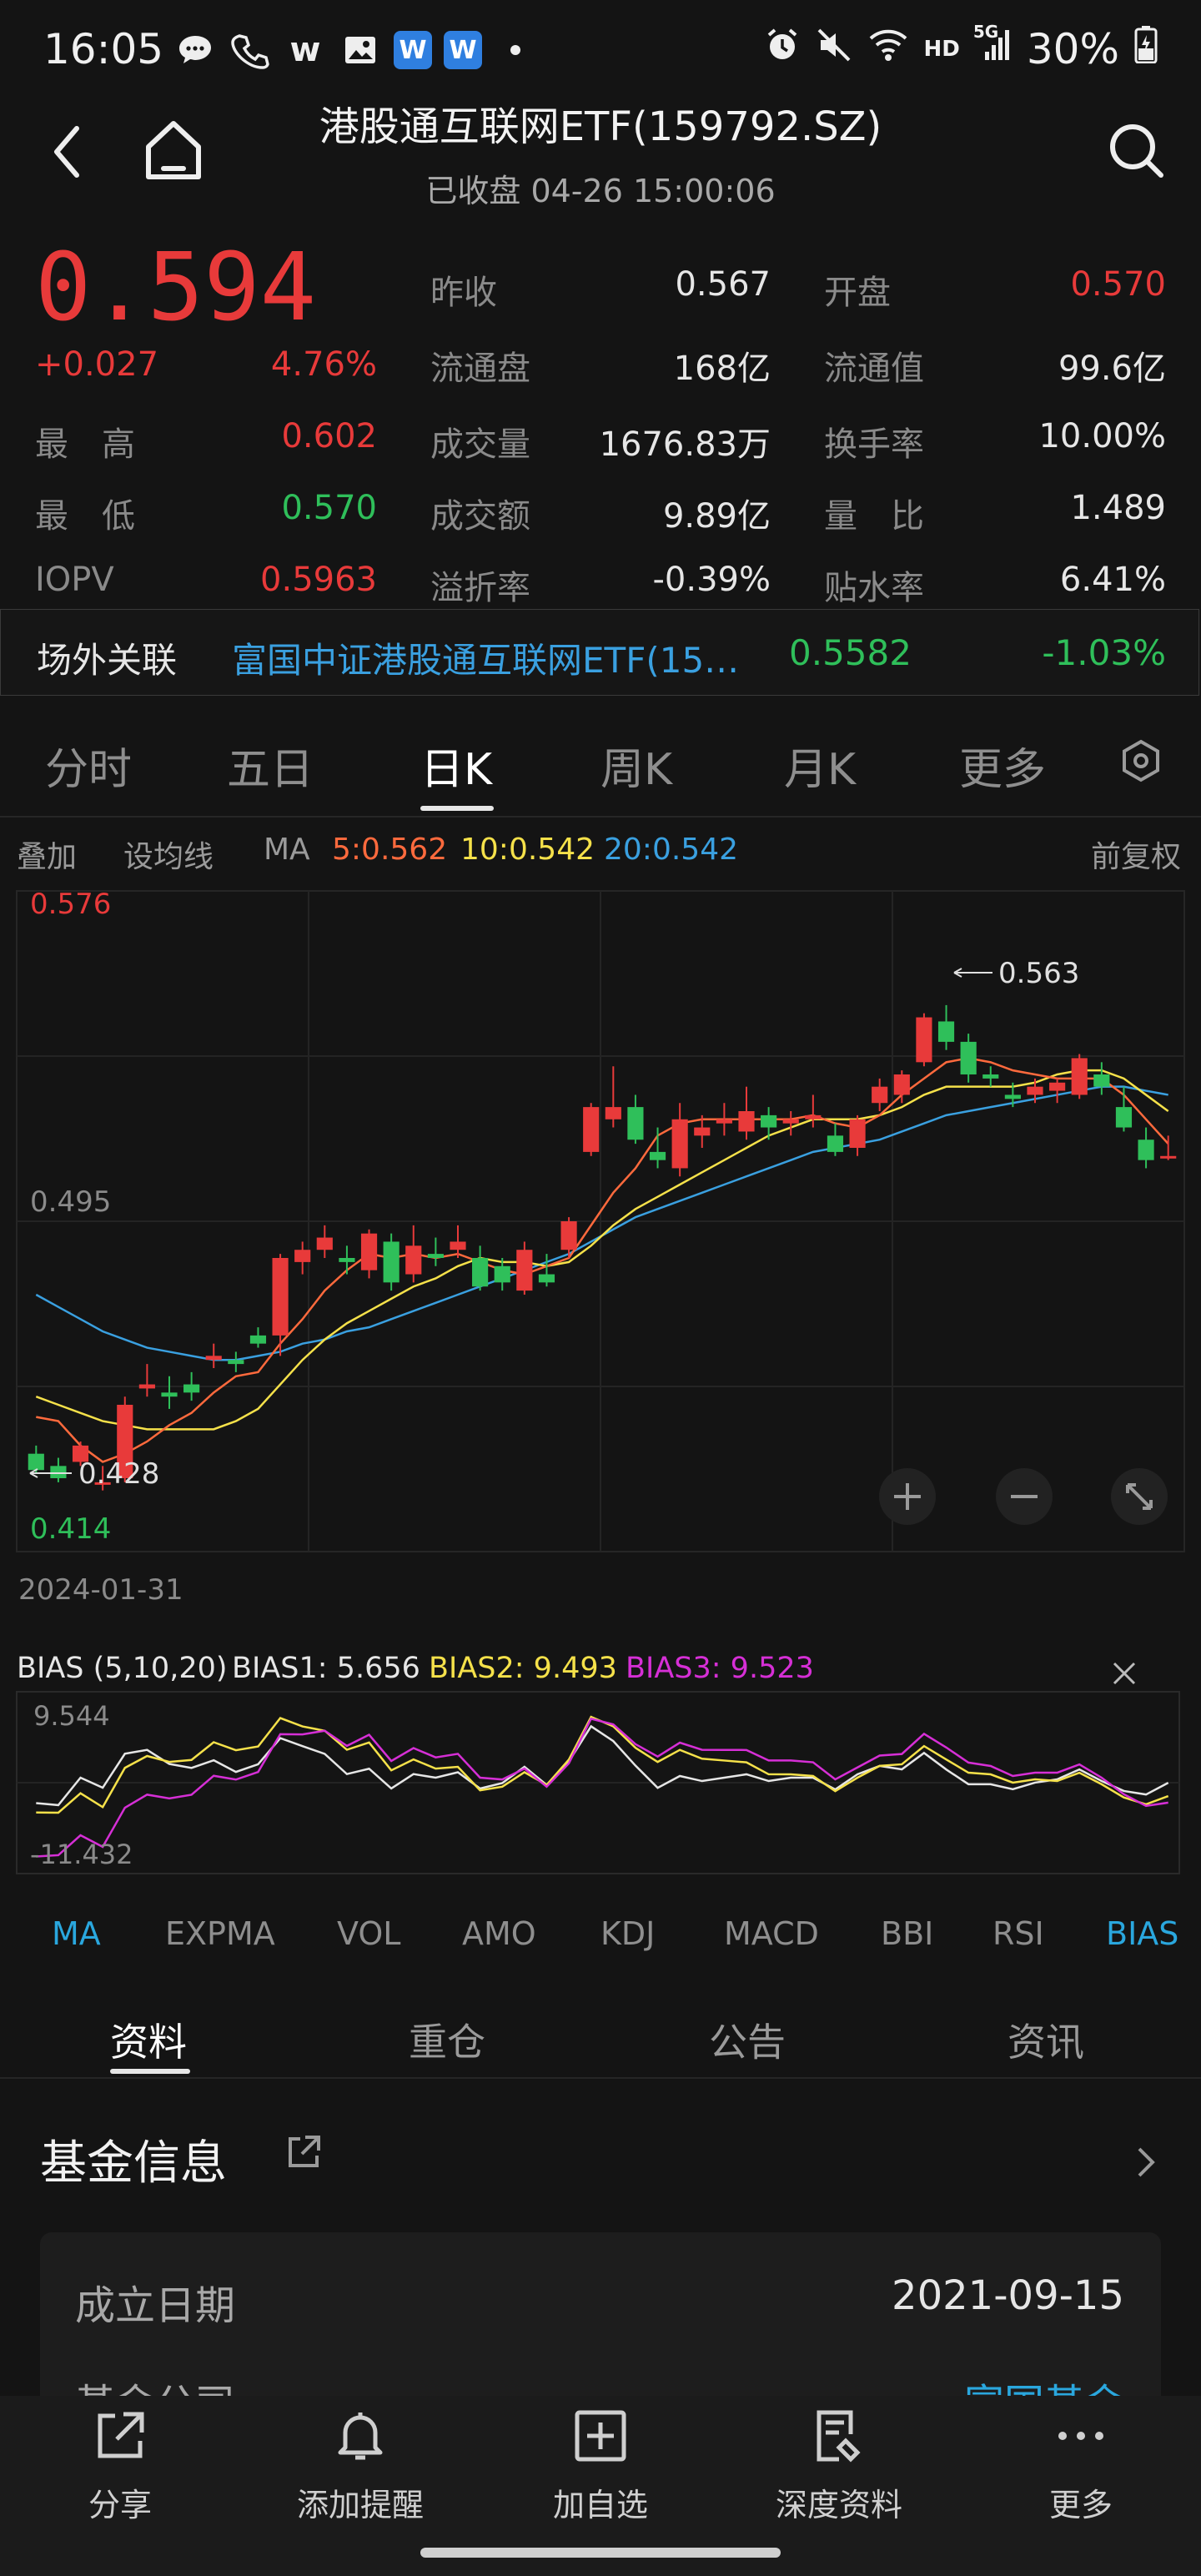 The image size is (1201, 2576). I want to click on establish-date-value: 2021-09-15, so click(1008, 2295).